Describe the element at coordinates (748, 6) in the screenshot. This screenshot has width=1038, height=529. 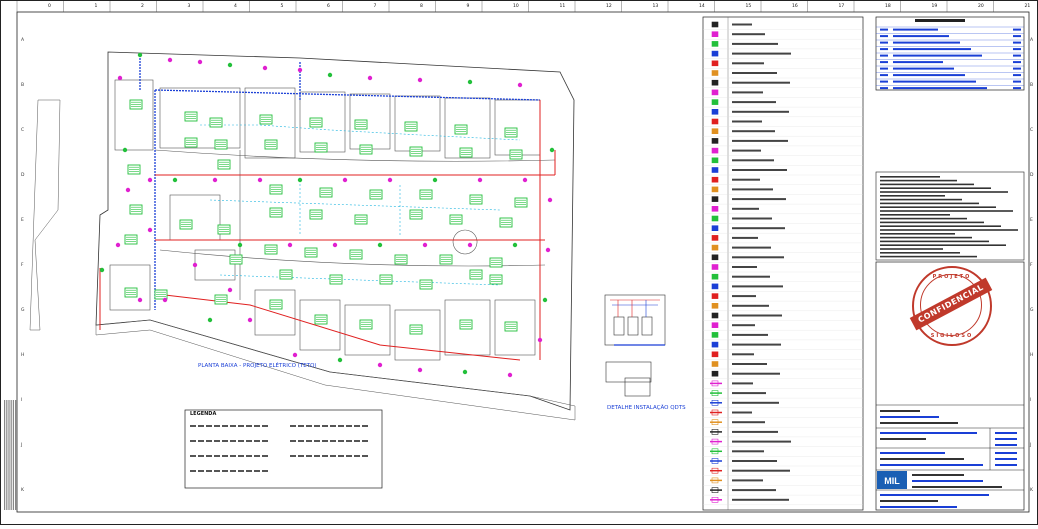
I see `column-number: 15` at that location.